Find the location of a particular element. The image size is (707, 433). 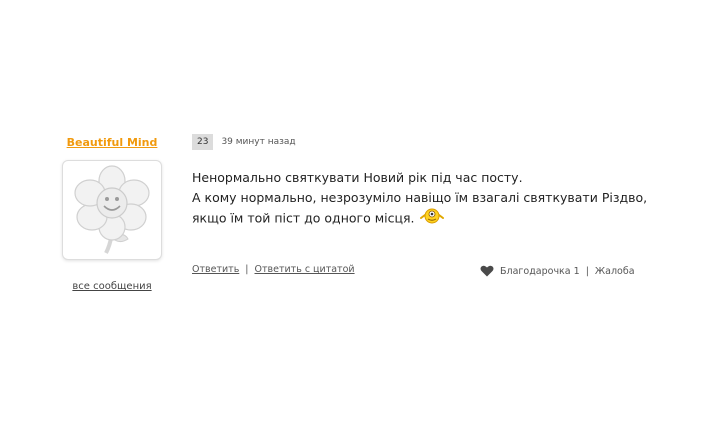

post-text: якщо їм той піст до одного місця. is located at coordinates (303, 218).